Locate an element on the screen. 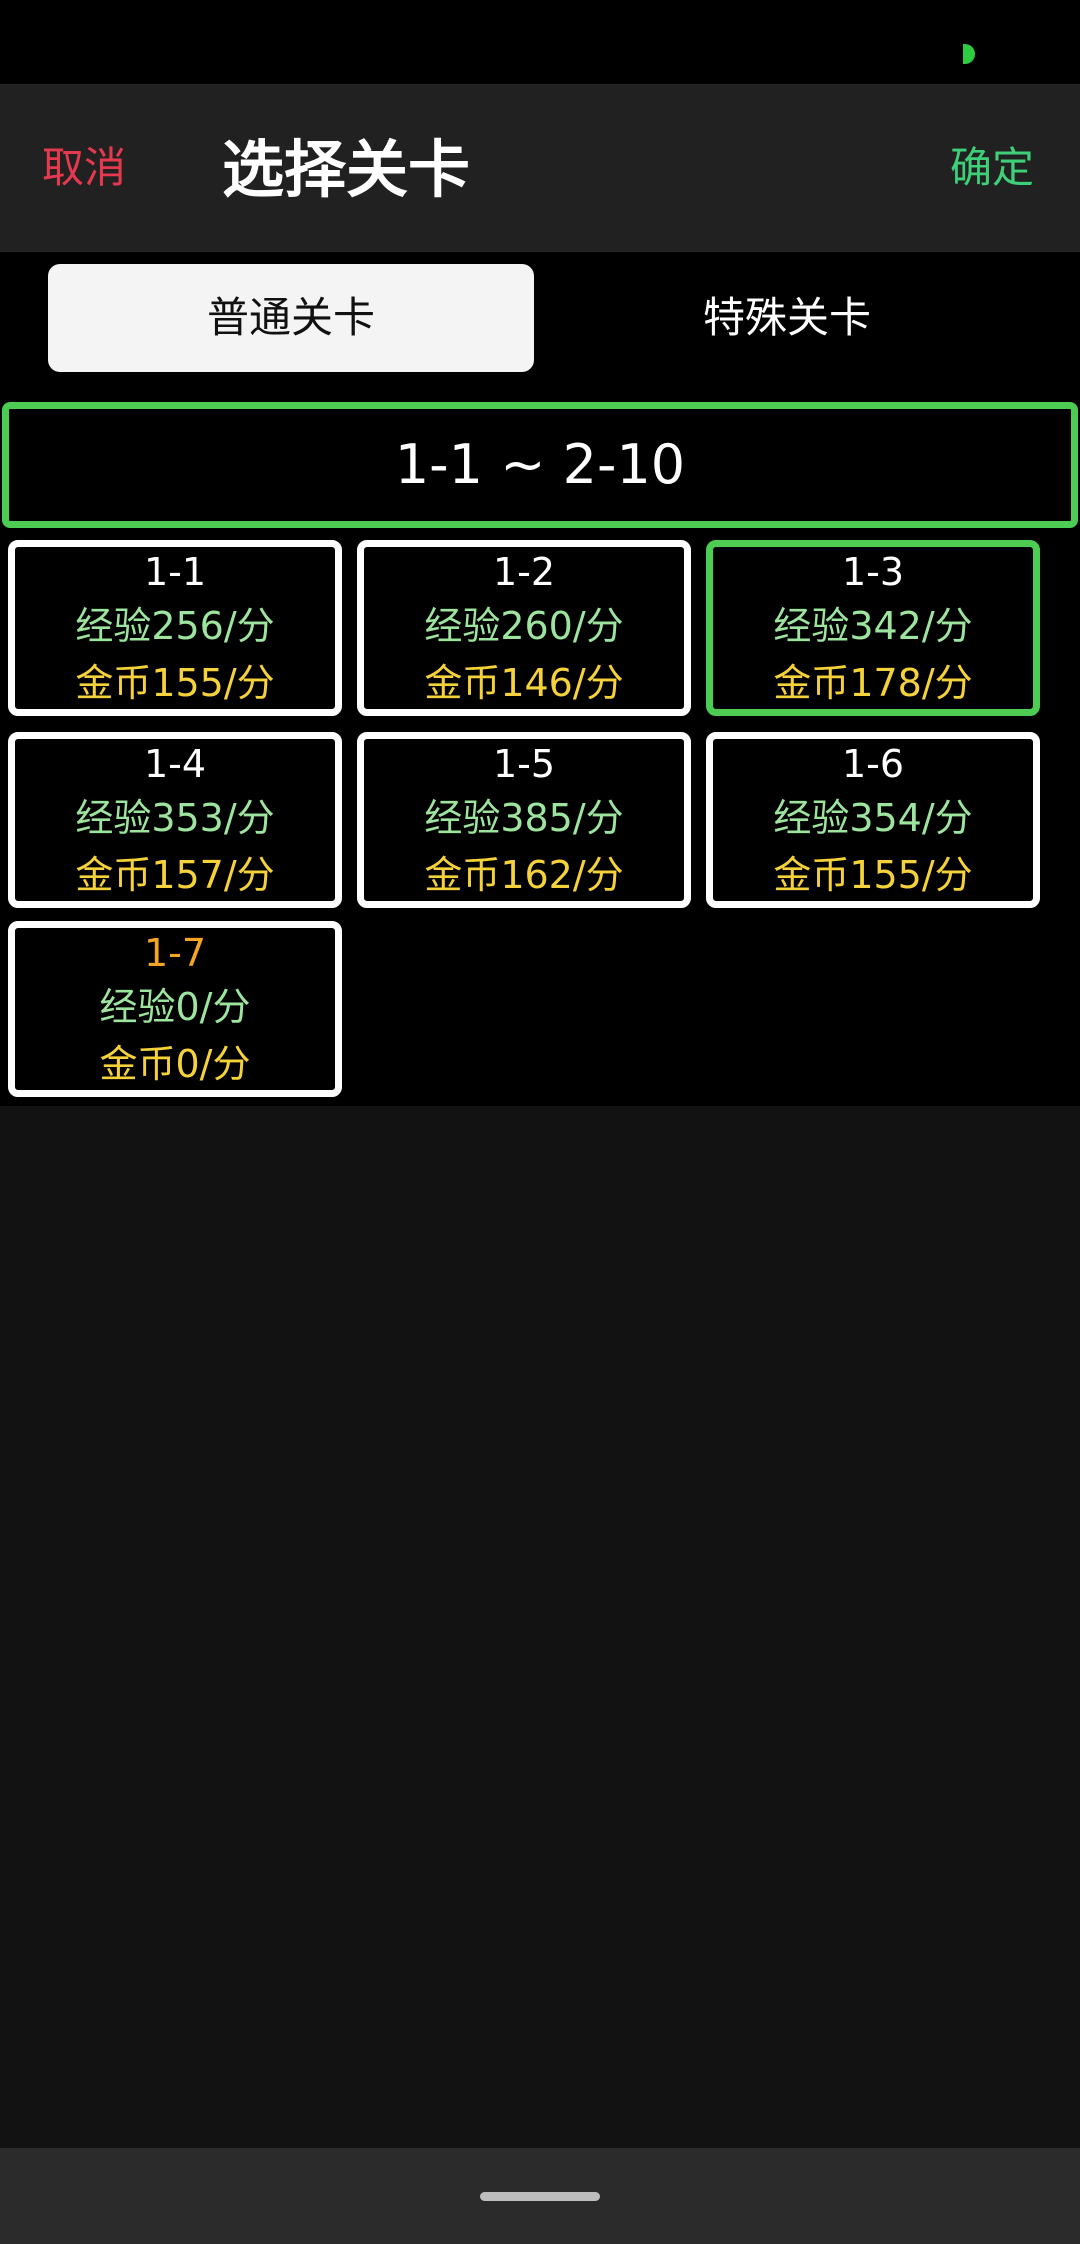 The image size is (1080, 2244). level-name: 1-4 is located at coordinates (175, 764).